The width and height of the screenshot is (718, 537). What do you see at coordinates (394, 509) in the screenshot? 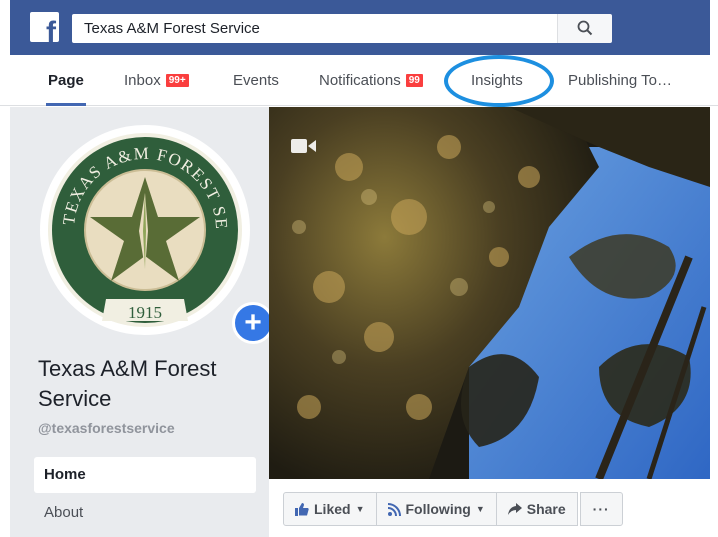
I see `rss-feed-icon` at bounding box center [394, 509].